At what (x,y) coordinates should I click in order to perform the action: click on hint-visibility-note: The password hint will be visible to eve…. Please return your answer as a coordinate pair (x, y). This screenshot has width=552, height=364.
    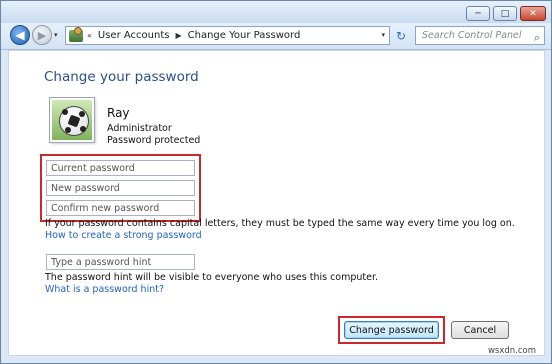
    Looking at the image, I should click on (212, 277).